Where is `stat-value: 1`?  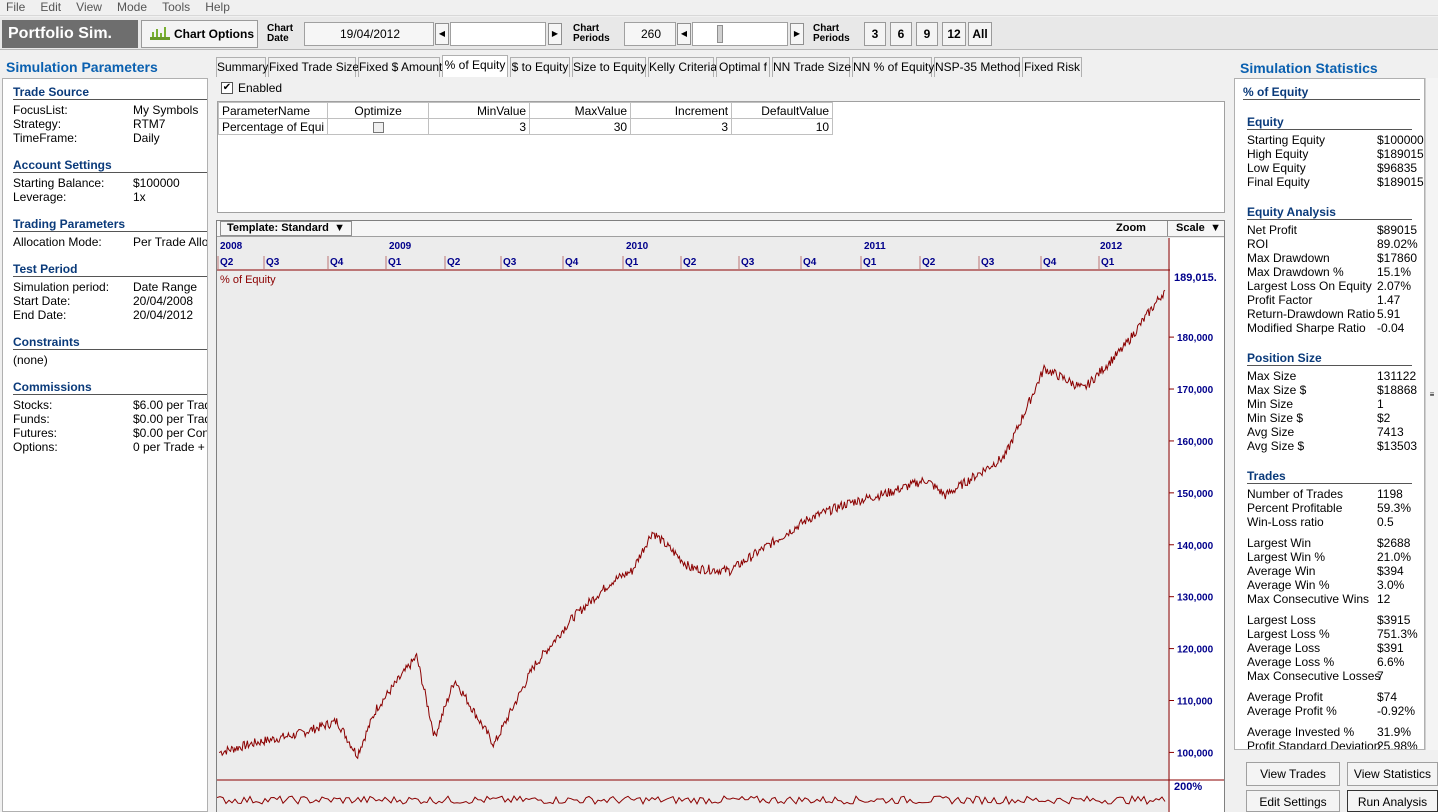
stat-value: 1 is located at coordinates (1380, 404).